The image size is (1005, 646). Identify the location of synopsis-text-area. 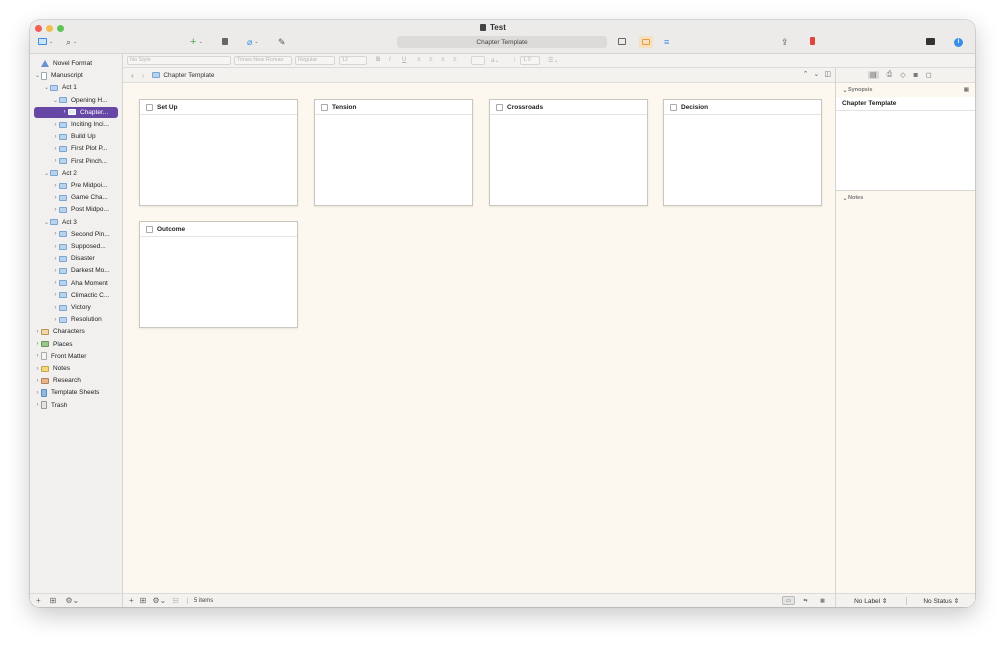
(905, 151).